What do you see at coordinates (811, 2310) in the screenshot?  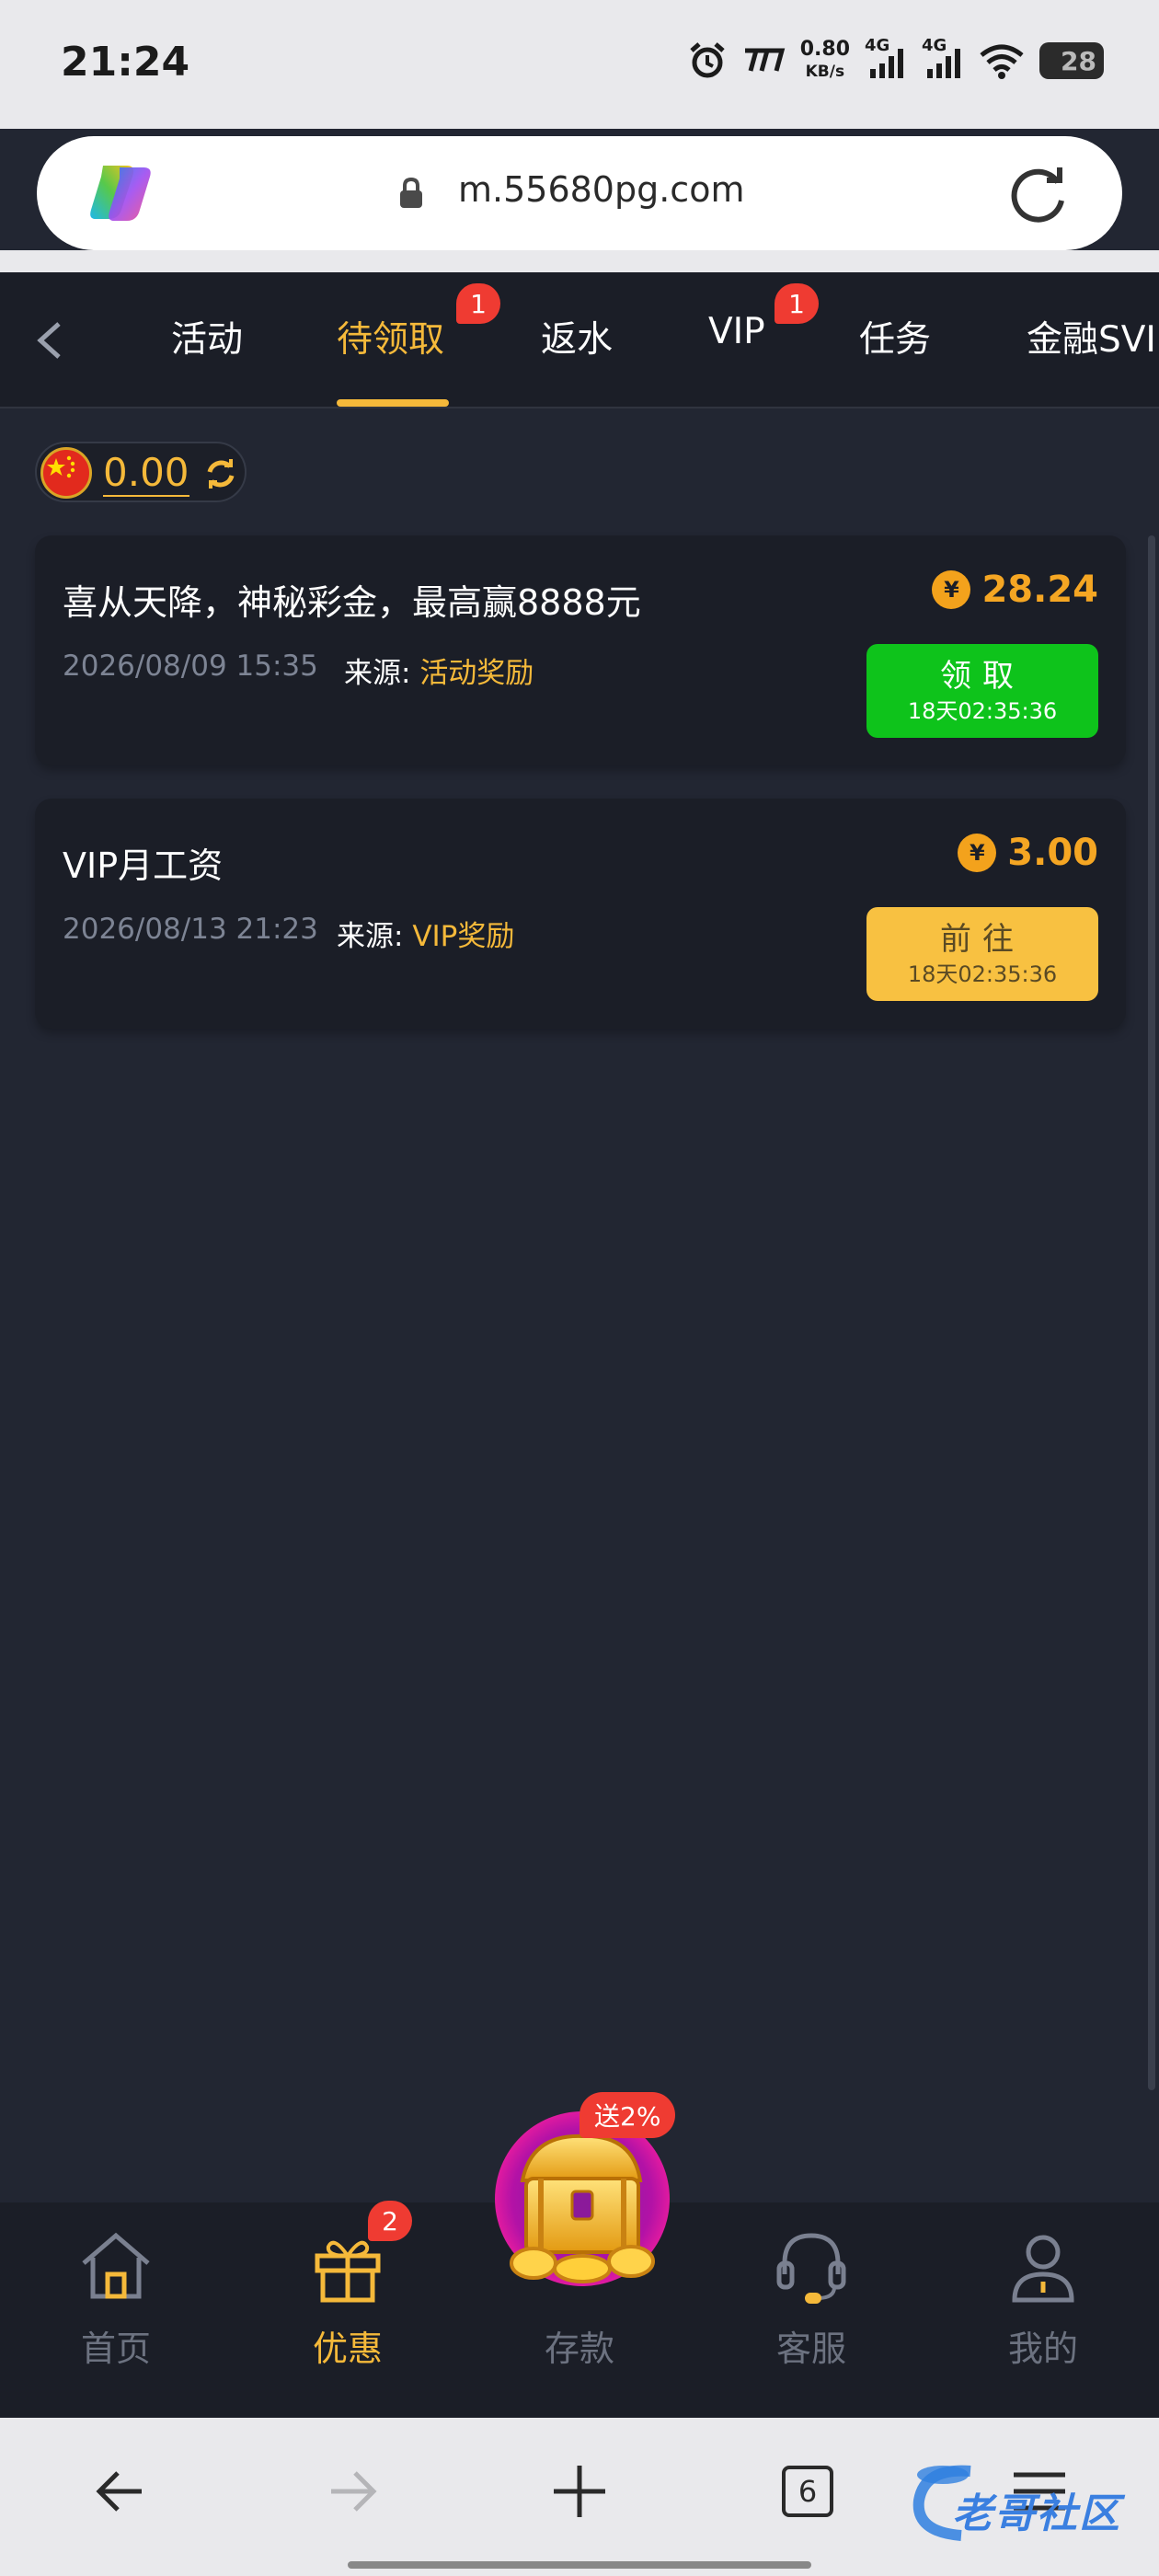 I see `nav-support: 客服` at bounding box center [811, 2310].